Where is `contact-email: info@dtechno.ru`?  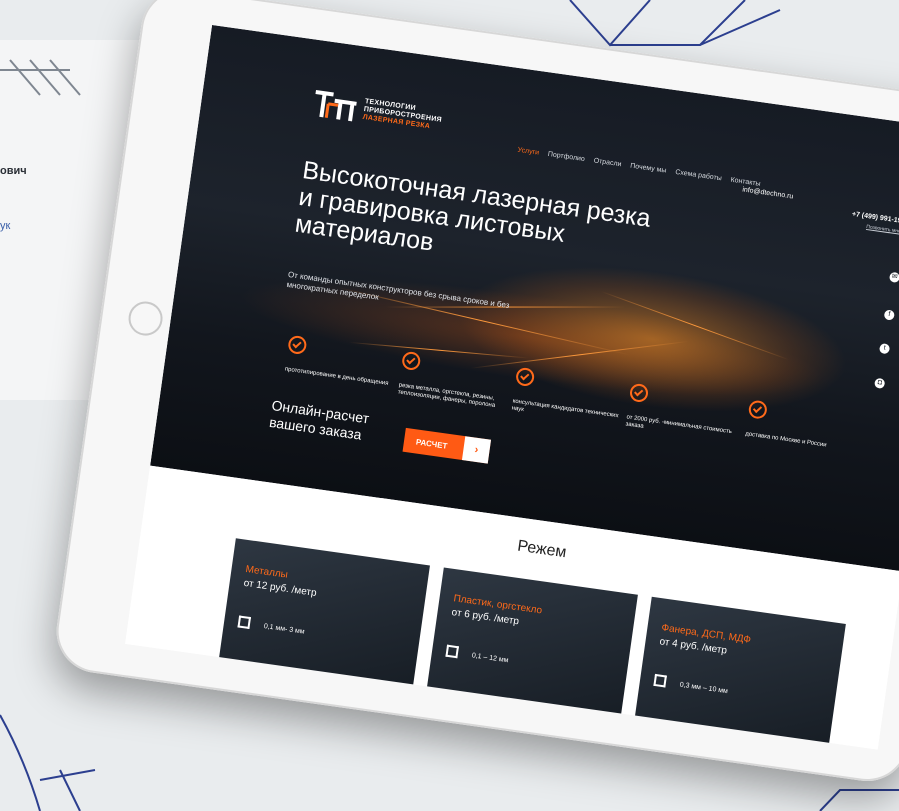
contact-email: info@dtechno.ru is located at coordinates (768, 193).